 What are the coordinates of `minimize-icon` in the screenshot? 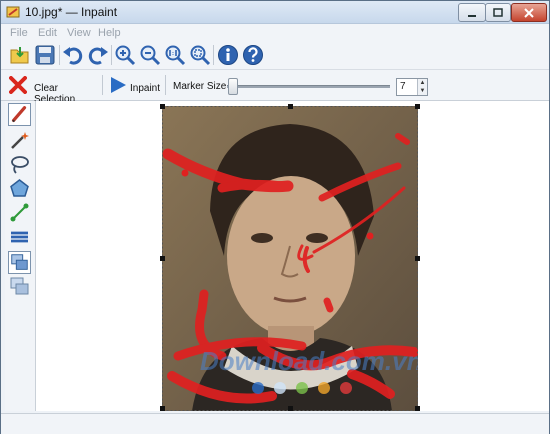 It's located at (472, 15).